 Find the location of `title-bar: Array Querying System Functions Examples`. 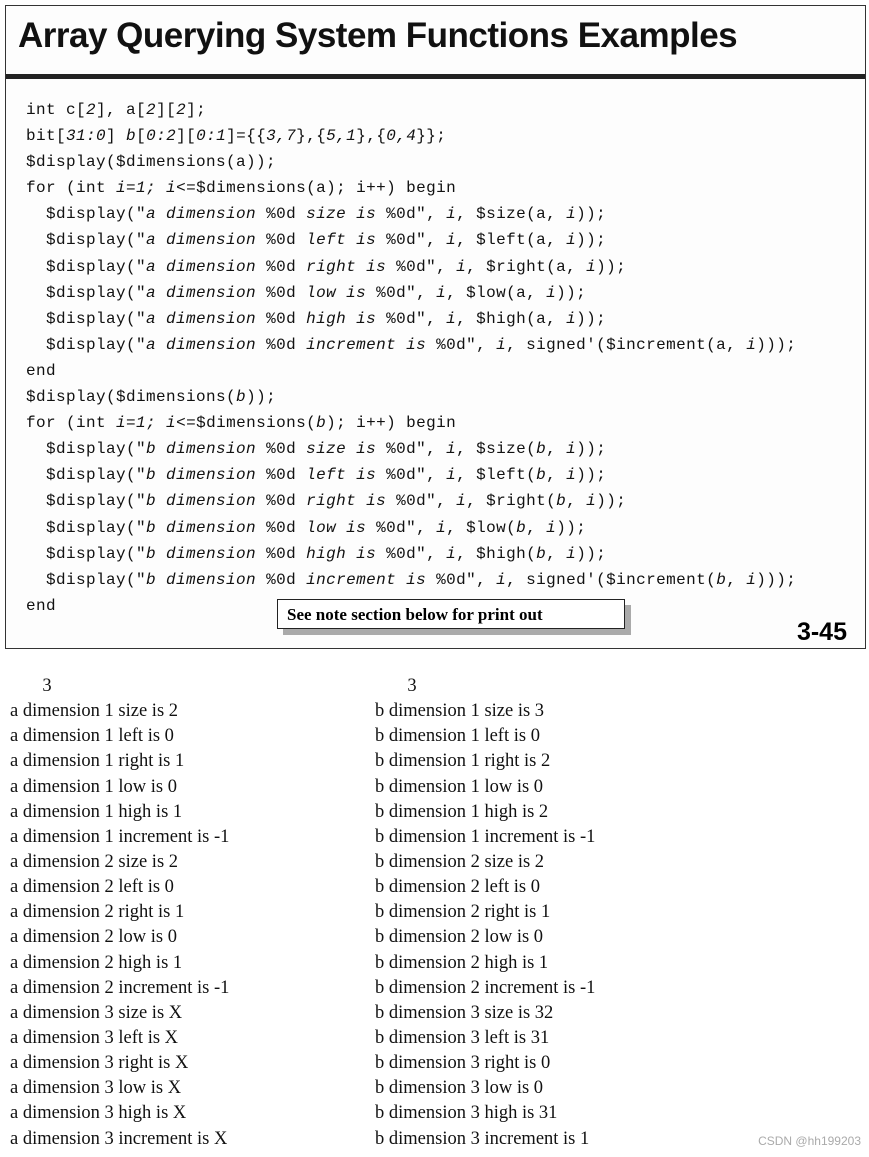

title-bar: Array Querying System Functions Examples is located at coordinates (435, 42).